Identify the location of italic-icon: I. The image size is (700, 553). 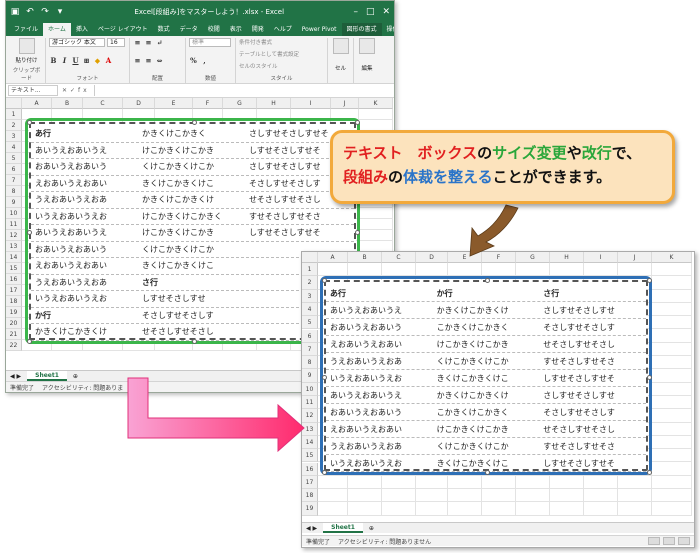
(64, 60).